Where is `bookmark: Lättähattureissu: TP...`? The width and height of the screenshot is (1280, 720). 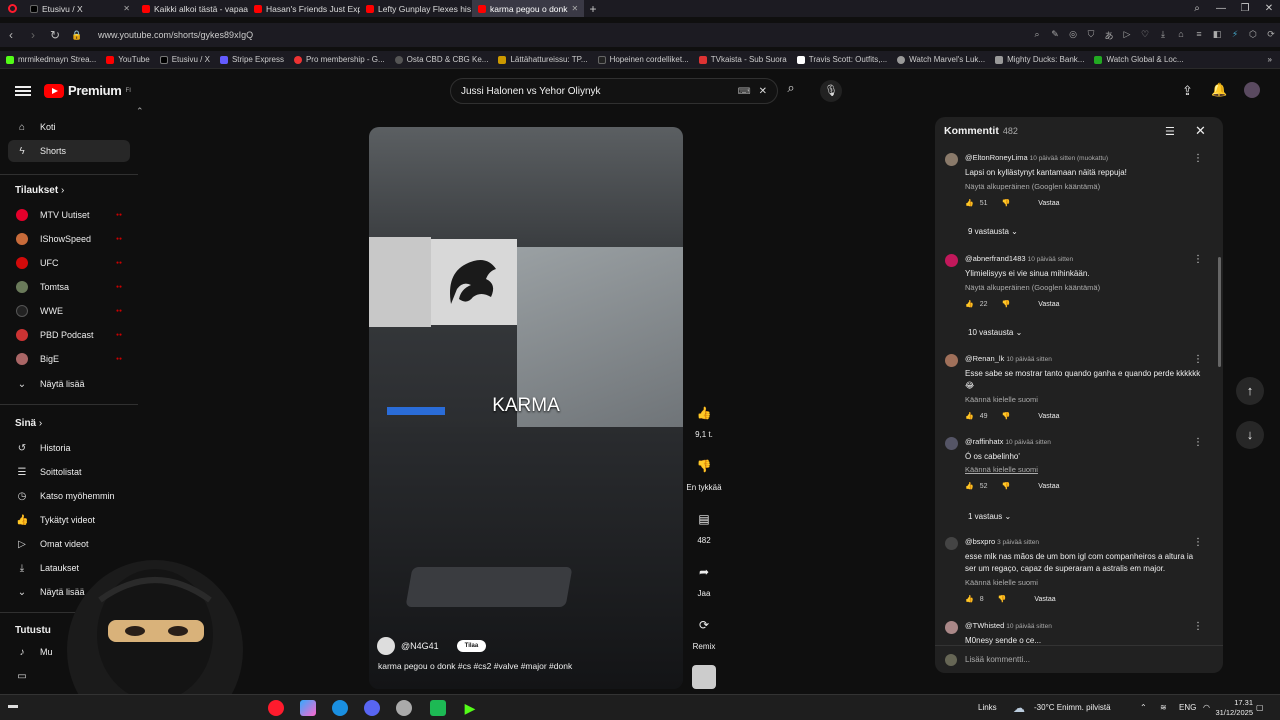 bookmark: Lättähattureissu: TP... is located at coordinates (543, 59).